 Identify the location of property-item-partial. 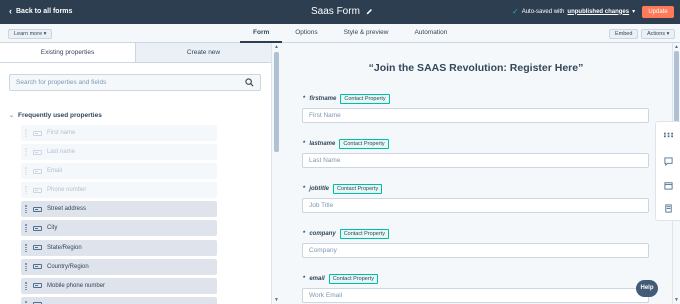
(119, 300).